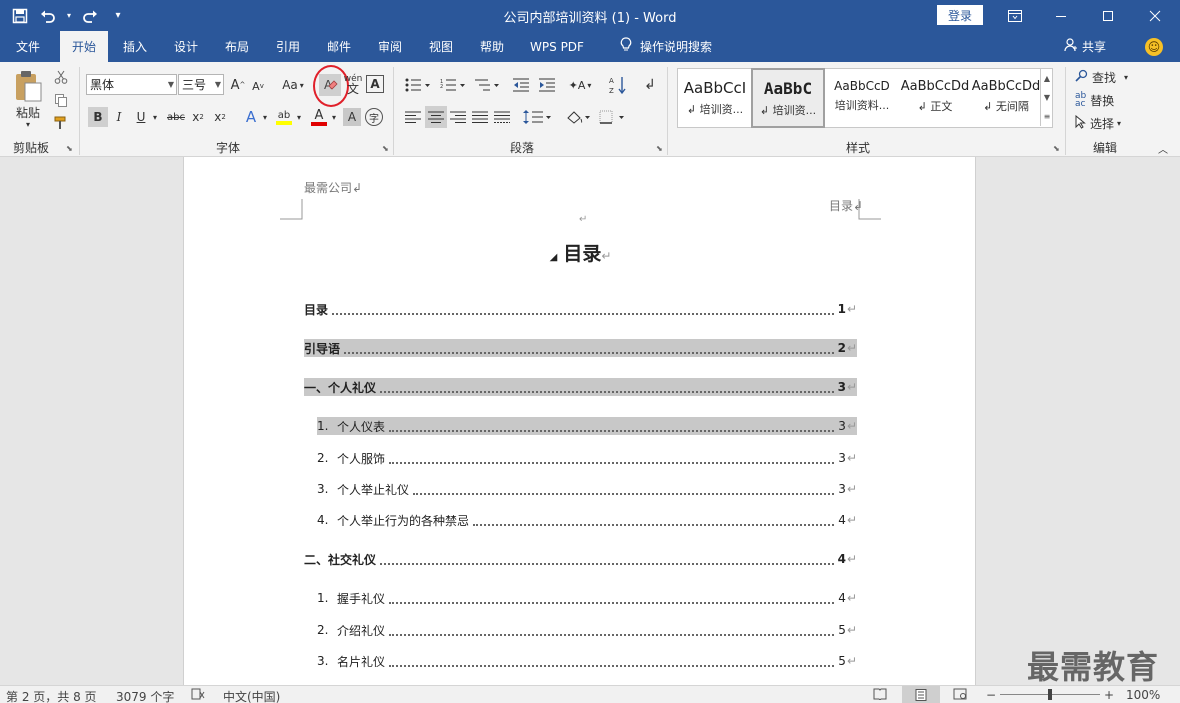  What do you see at coordinates (587, 598) in the screenshot?
I see `toc-entry: 1. 握手礼仪 4 ↵` at bounding box center [587, 598].